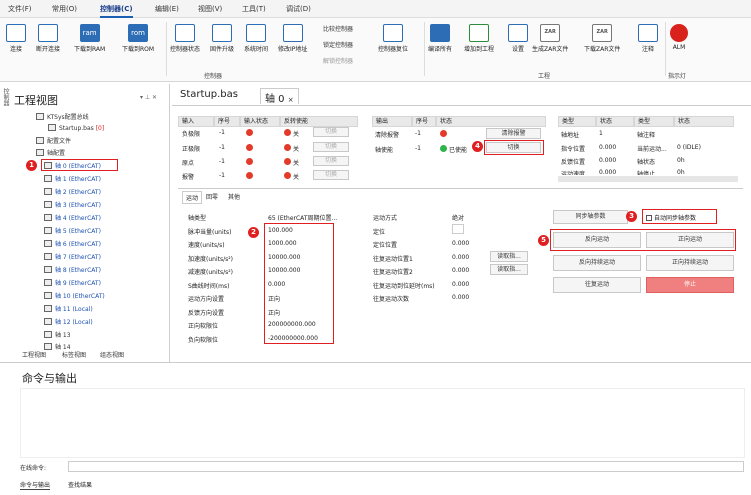 This screenshot has width=751, height=495. What do you see at coordinates (234, 196) in the screenshot?
I see `tab-other: 其他` at bounding box center [234, 196].